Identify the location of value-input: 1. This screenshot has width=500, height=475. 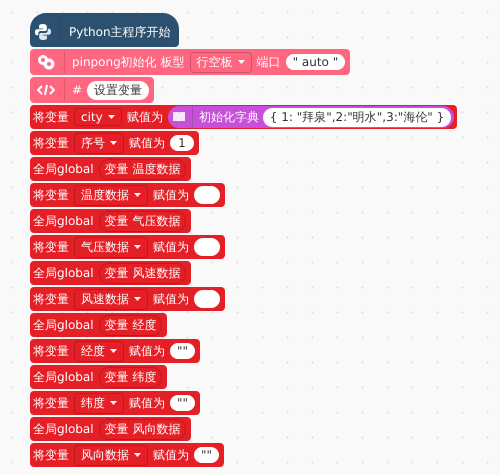
(182, 143).